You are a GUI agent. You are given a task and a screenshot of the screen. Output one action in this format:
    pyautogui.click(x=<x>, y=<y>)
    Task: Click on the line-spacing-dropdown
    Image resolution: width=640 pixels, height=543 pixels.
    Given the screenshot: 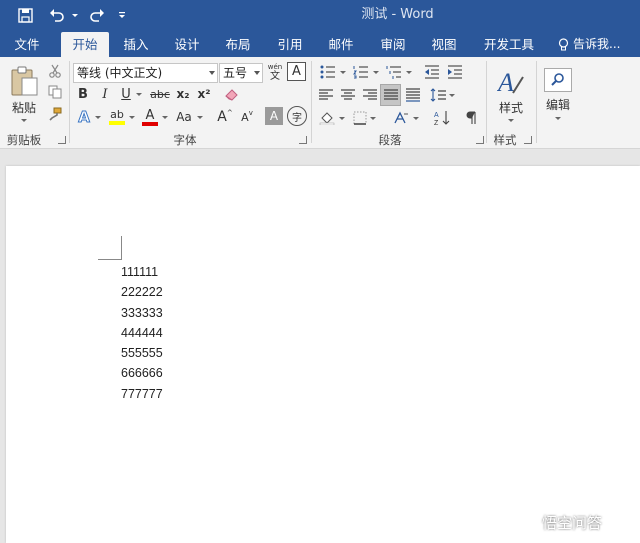 What is the action you would take?
    pyautogui.click(x=452, y=95)
    